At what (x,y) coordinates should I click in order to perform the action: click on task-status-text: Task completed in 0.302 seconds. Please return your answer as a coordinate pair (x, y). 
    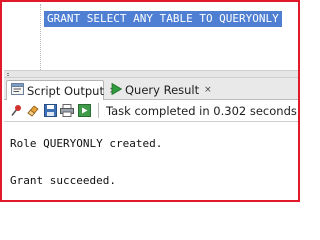
    Looking at the image, I should click on (201, 110).